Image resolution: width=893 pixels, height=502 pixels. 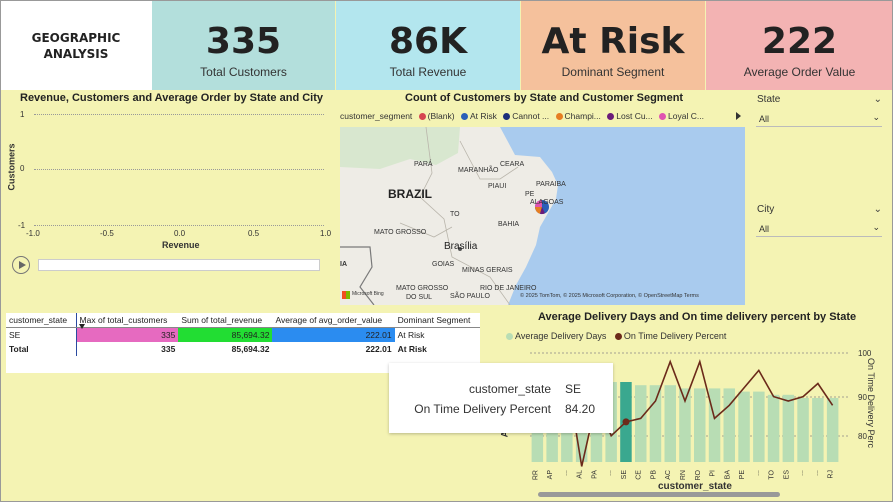 I want to click on map-label-sao-paulo: SÃO PAULO, so click(x=470, y=296).